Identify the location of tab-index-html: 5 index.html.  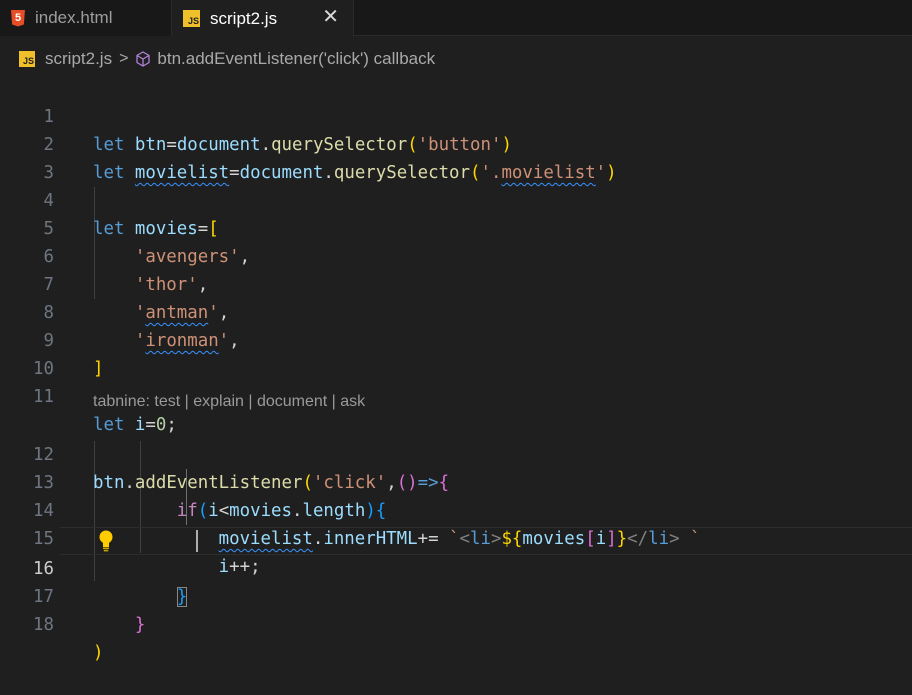
(86, 18).